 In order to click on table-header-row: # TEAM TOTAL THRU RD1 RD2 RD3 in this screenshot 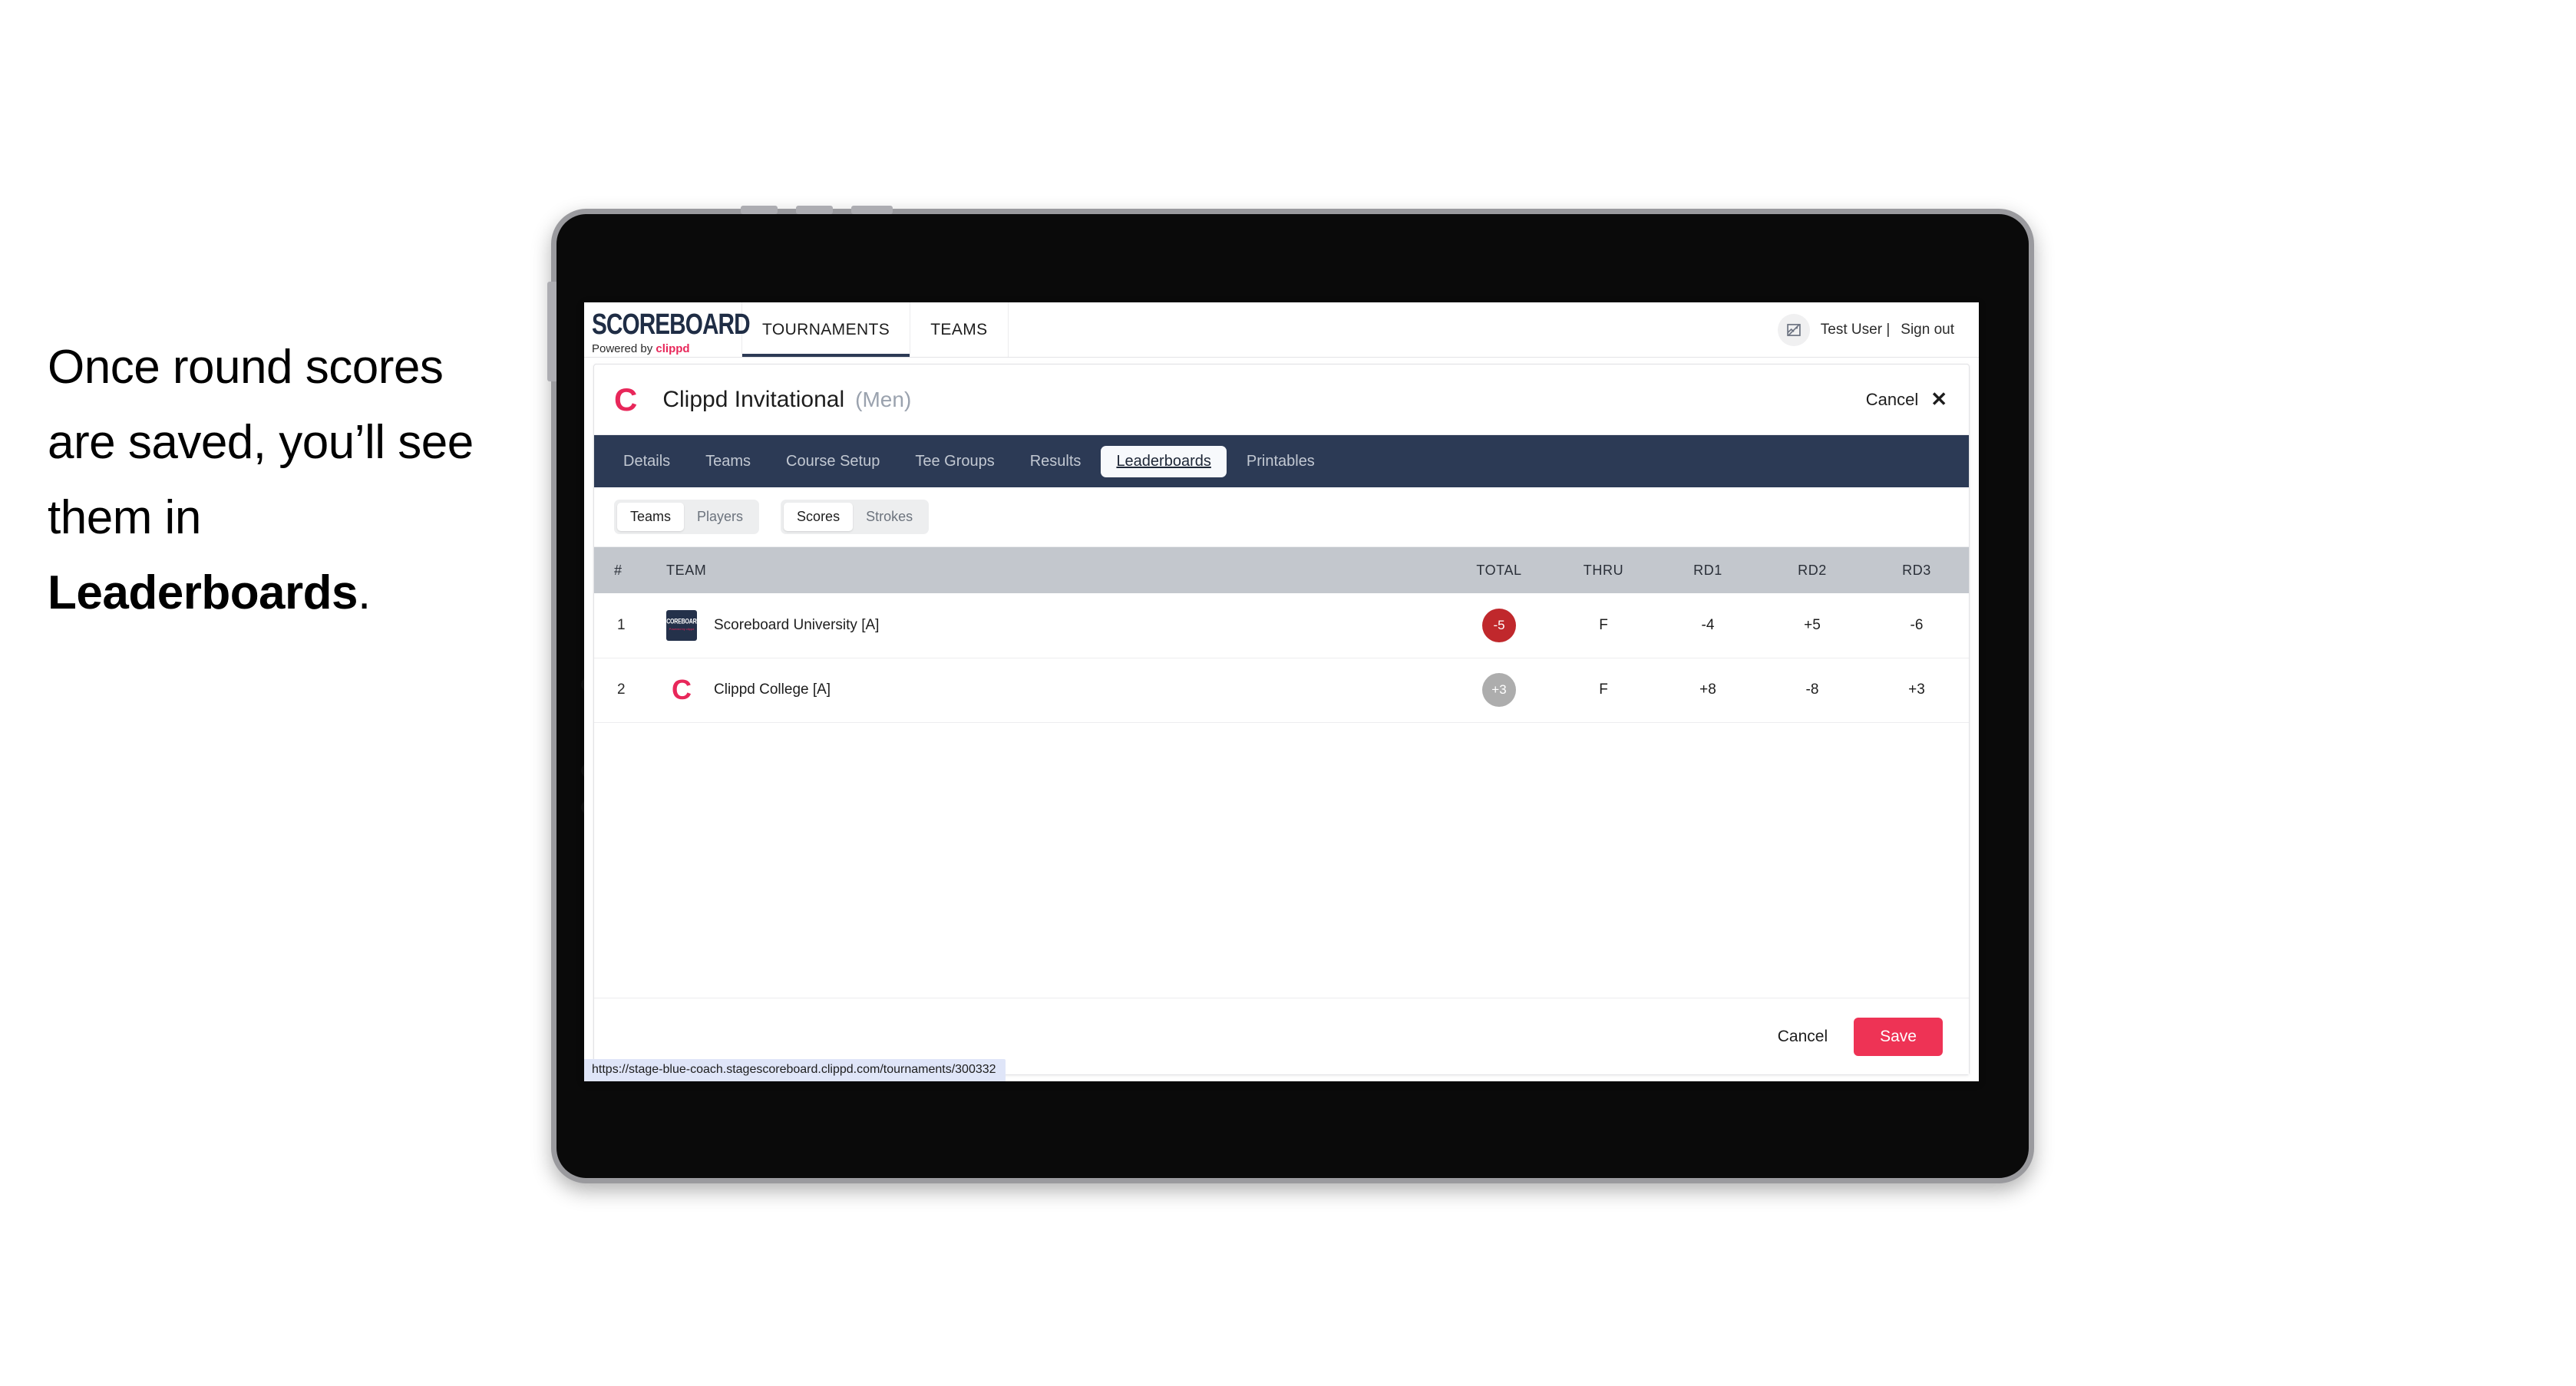, I will do `click(1281, 570)`.